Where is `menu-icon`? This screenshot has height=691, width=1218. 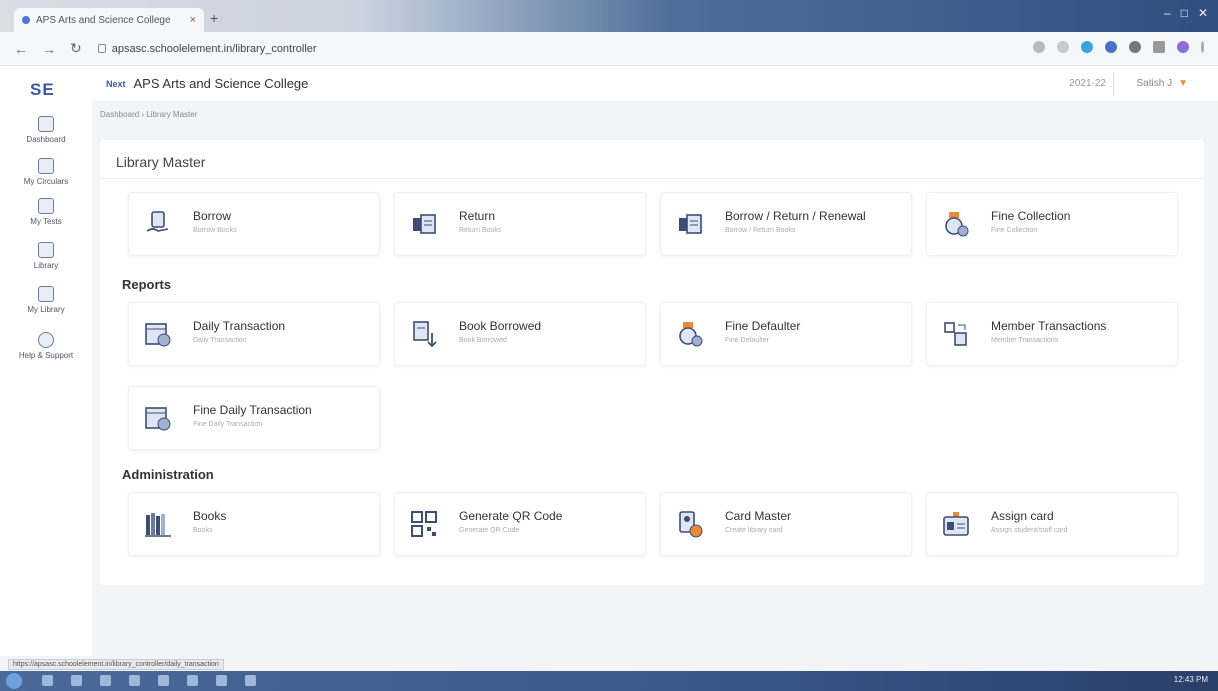 menu-icon is located at coordinates (1202, 47).